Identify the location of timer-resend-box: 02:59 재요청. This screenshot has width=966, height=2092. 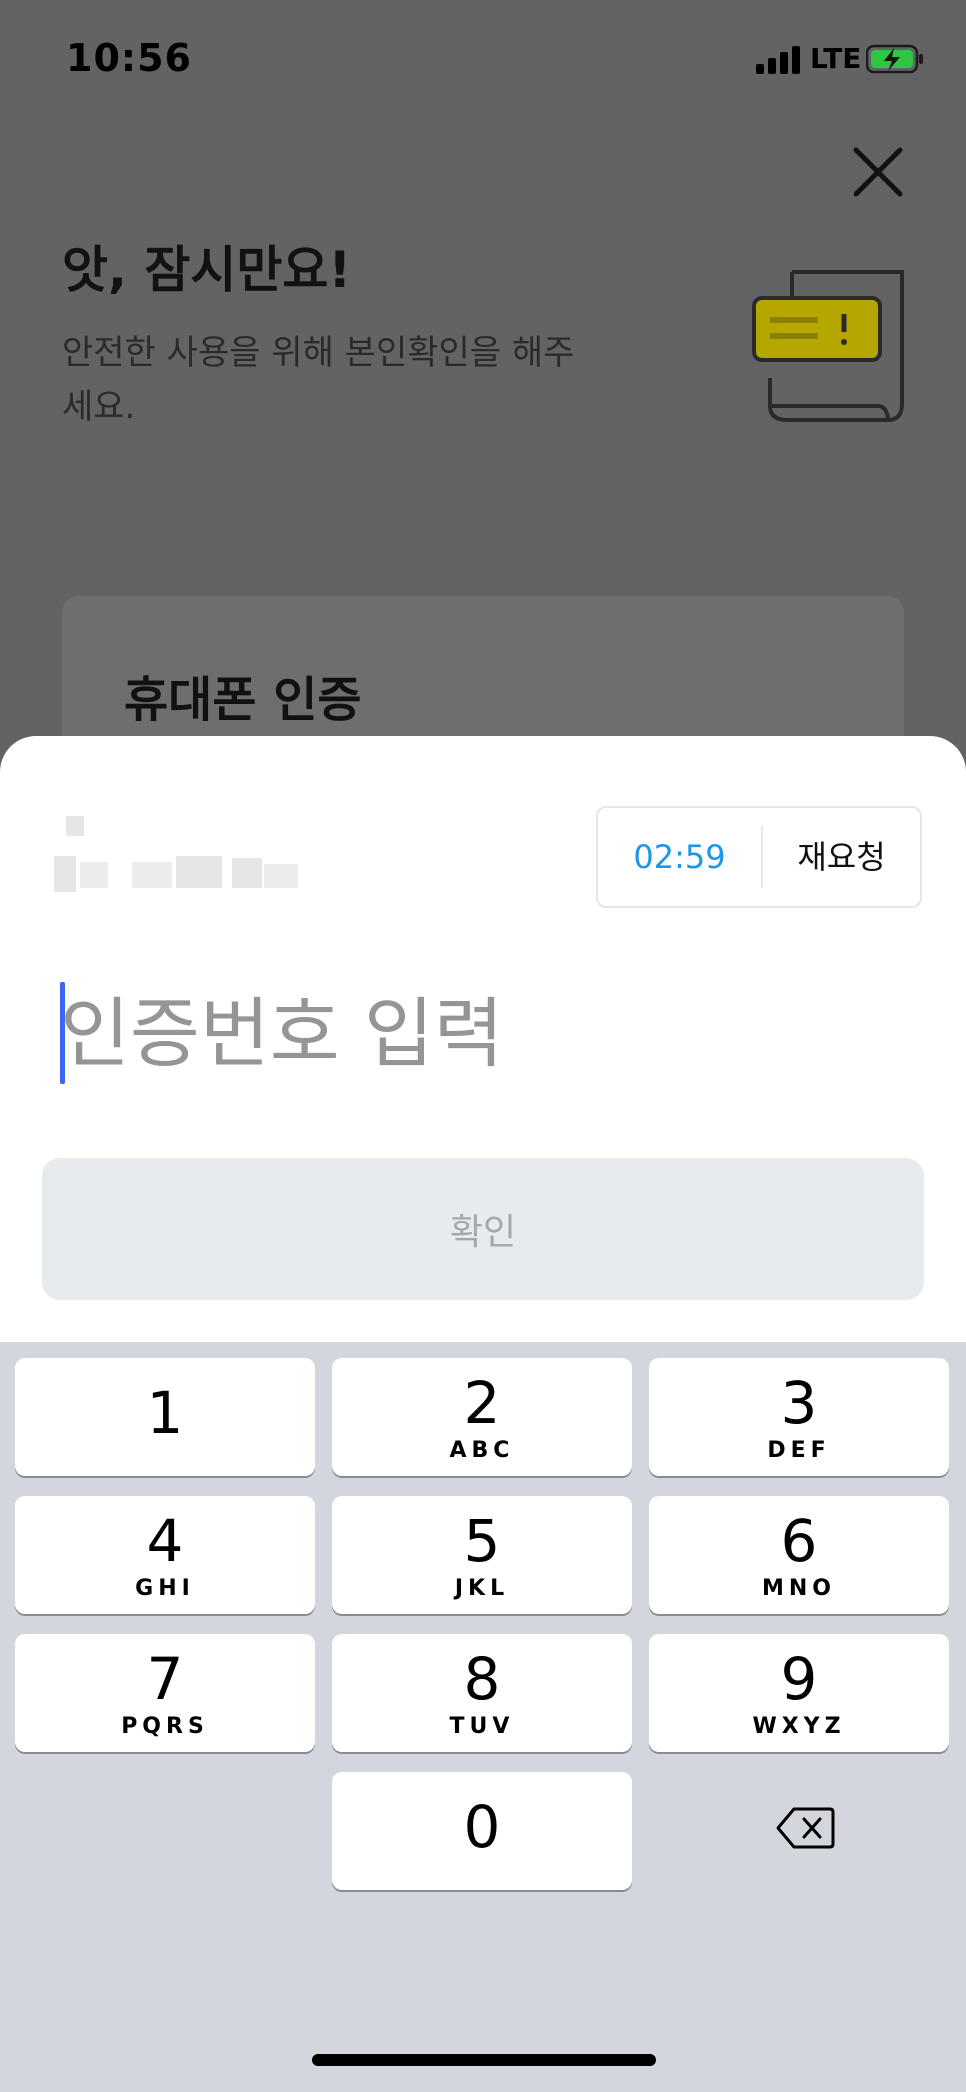
(759, 857).